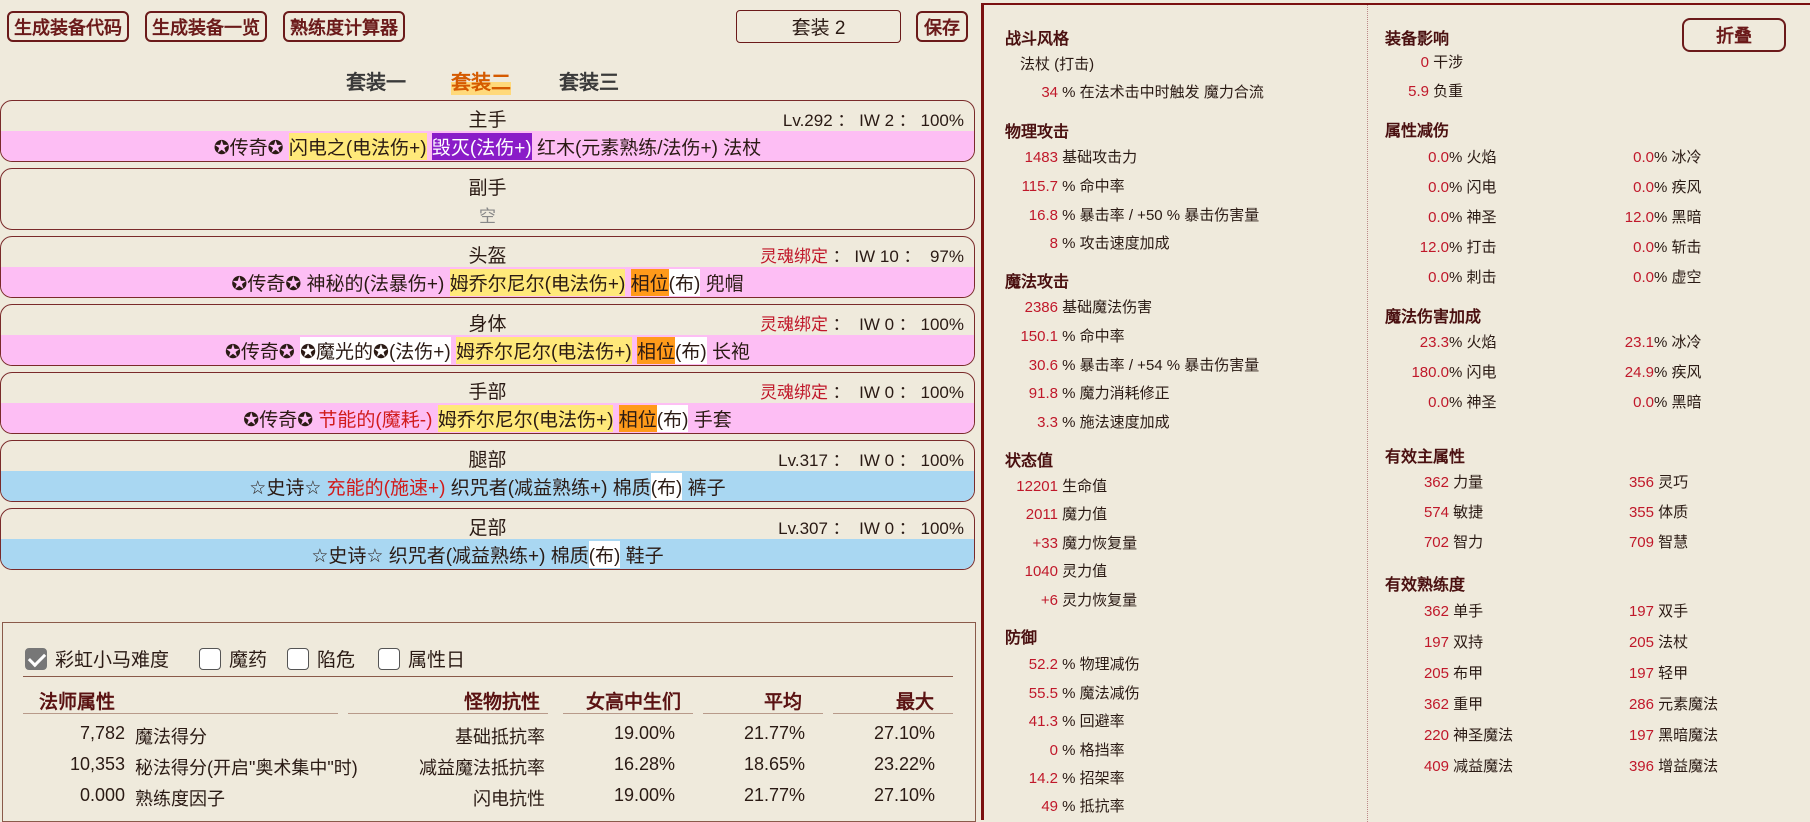 Image resolution: width=1810 pixels, height=822 pixels. Describe the element at coordinates (1462, 217) in the screenshot. I see `stat-row: 0.0% 神圣` at that location.